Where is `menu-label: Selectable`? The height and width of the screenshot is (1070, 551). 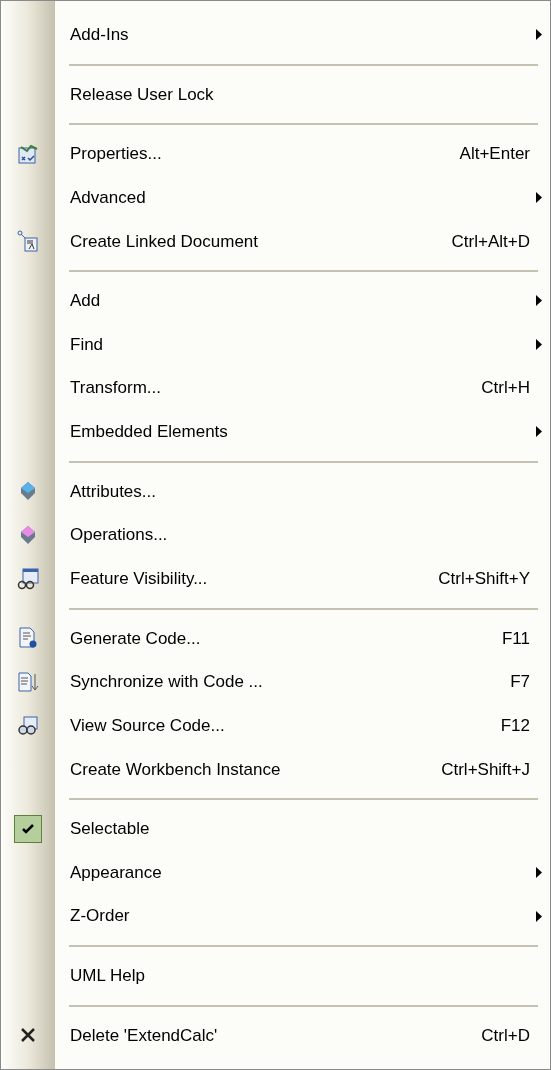
menu-label: Selectable is located at coordinates (110, 829).